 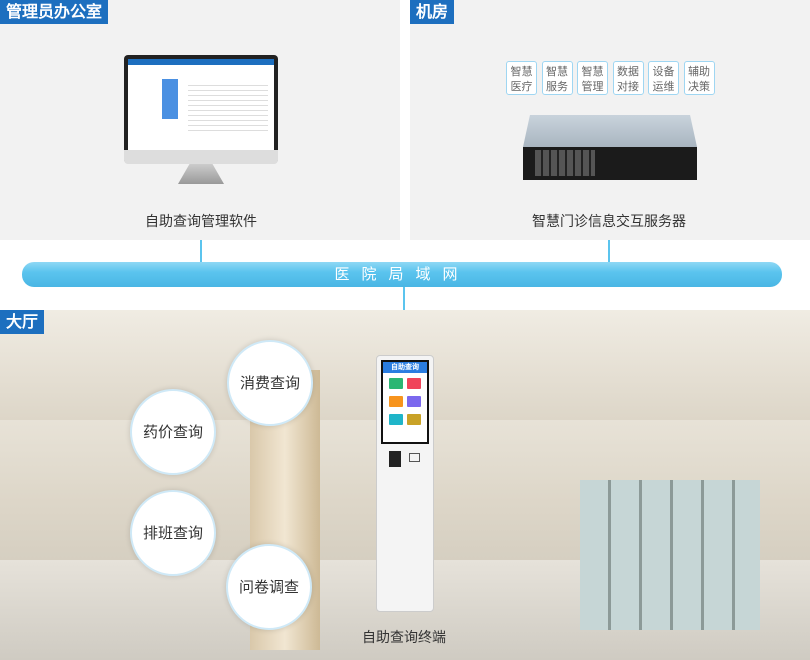 I want to click on hall-connector, so click(x=404, y=298).